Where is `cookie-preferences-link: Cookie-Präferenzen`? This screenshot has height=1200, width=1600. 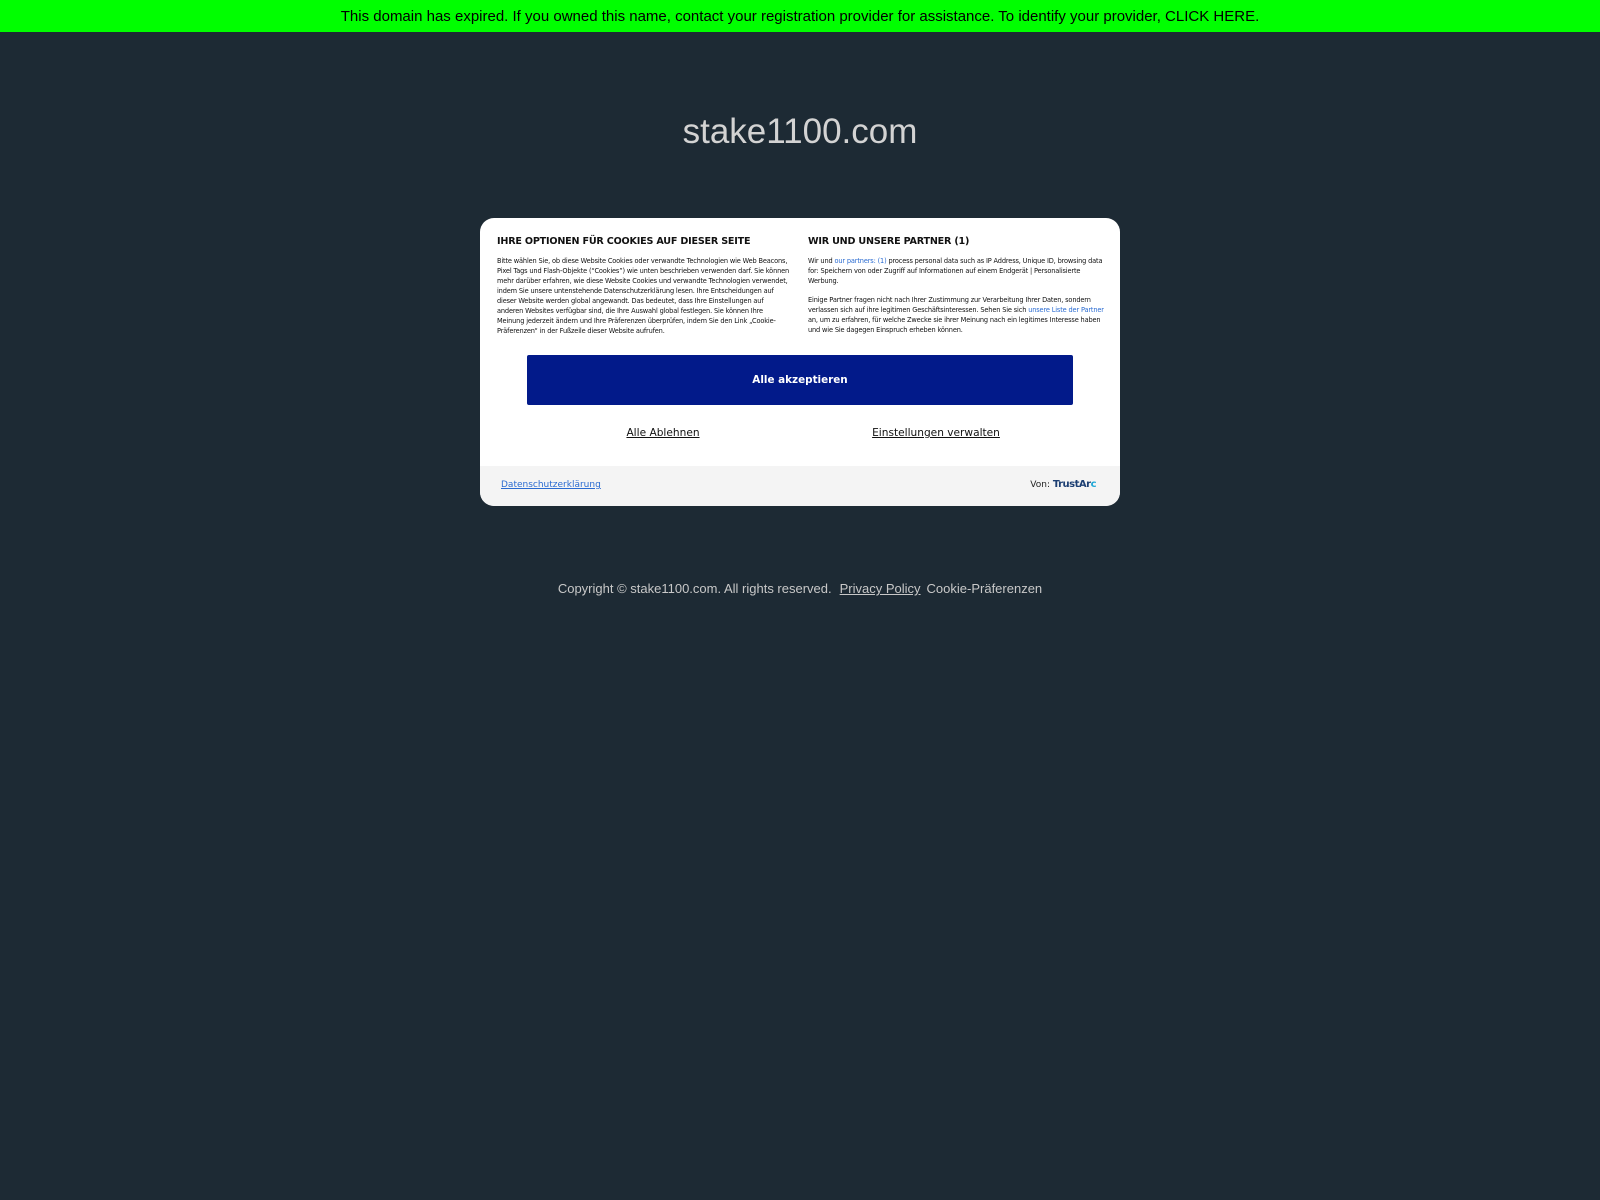
cookie-preferences-link: Cookie-Präferenzen is located at coordinates (985, 588).